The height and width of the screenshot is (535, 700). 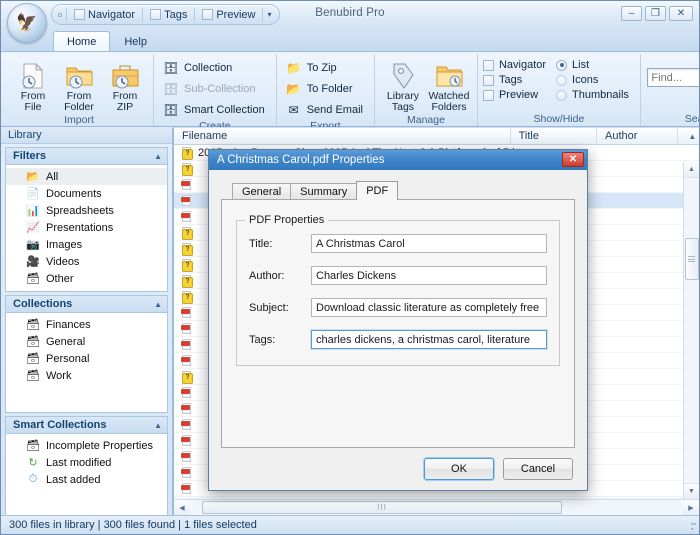 I want to click on radio-list: List, so click(x=595, y=65).